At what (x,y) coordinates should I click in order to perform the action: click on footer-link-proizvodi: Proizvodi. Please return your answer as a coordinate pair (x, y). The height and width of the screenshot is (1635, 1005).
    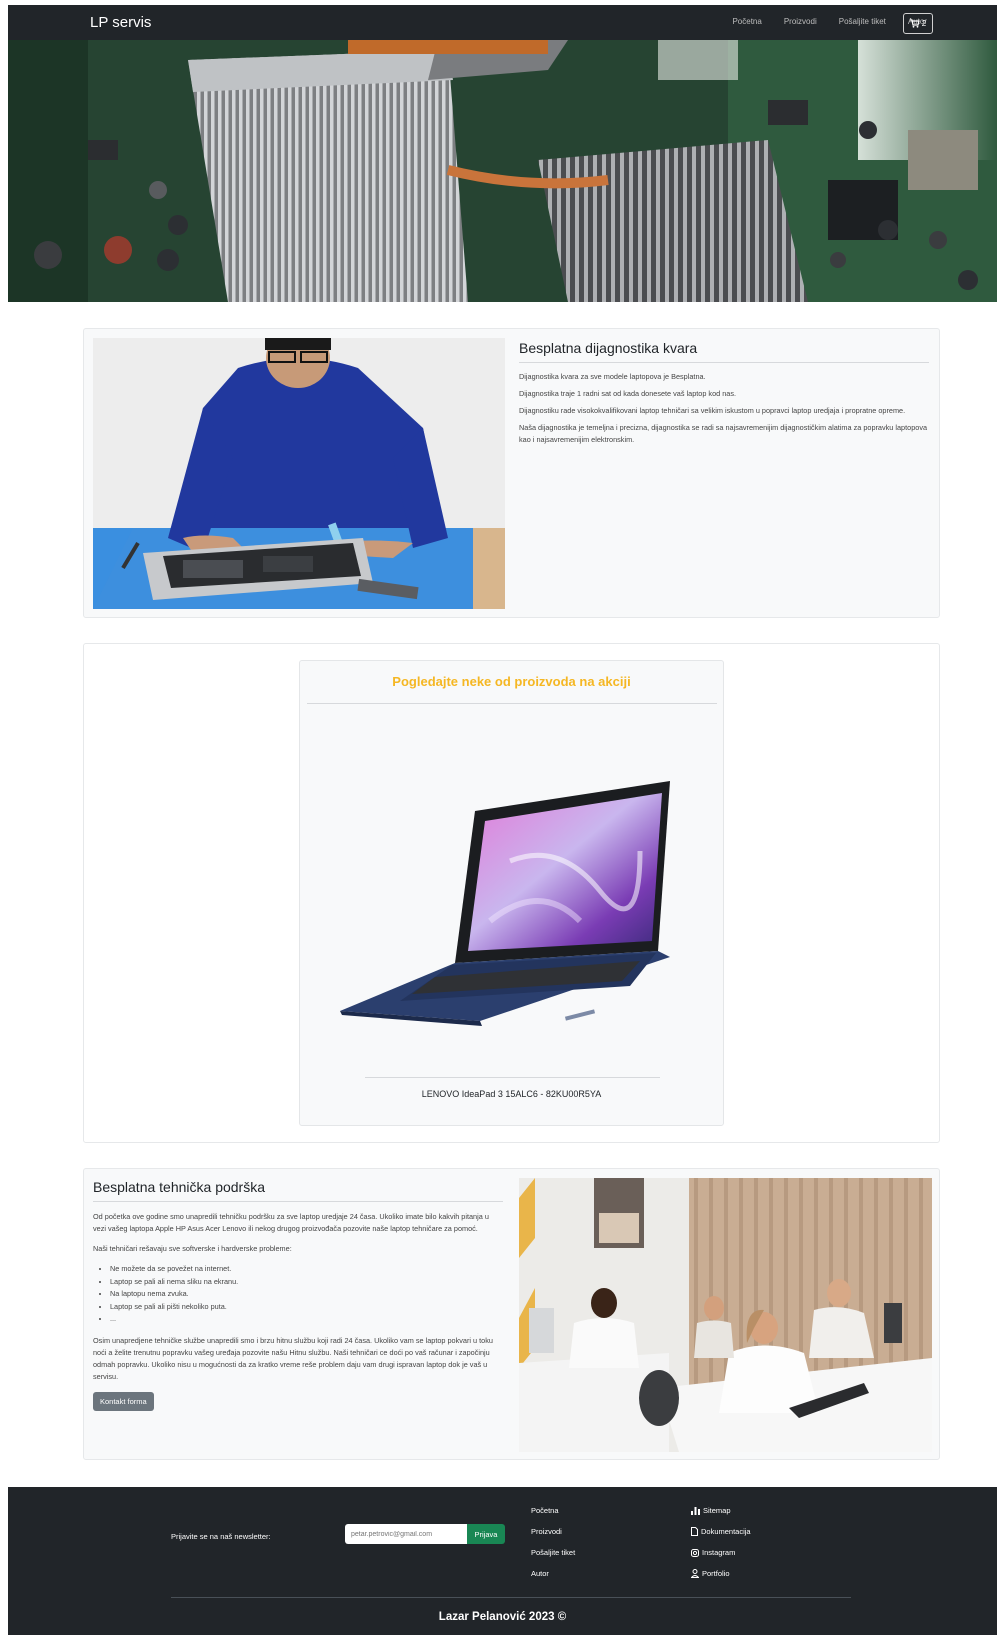
    Looking at the image, I should click on (553, 1531).